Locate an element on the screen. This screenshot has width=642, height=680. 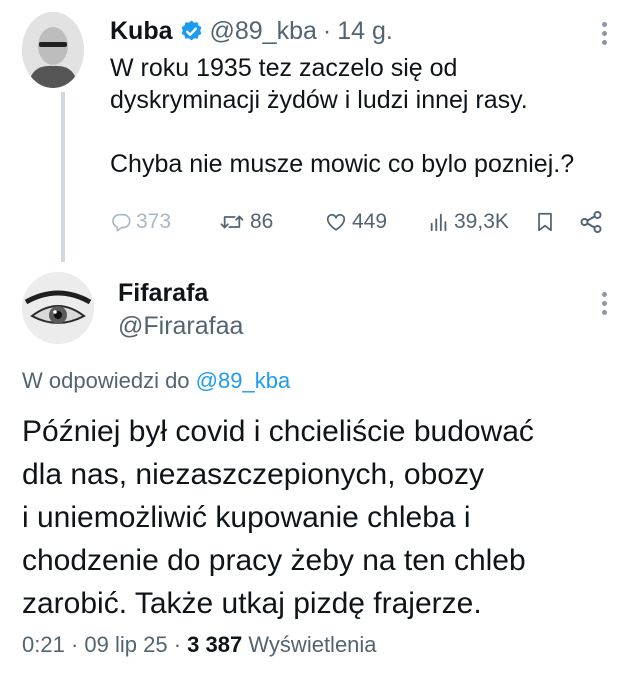
reply-context: W odpowiedzi do @89_kba is located at coordinates (156, 381).